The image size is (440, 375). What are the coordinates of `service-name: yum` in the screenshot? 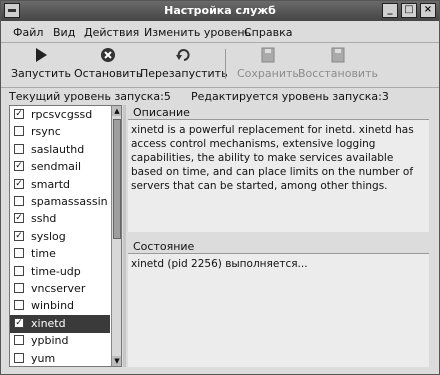 It's located at (43, 358).